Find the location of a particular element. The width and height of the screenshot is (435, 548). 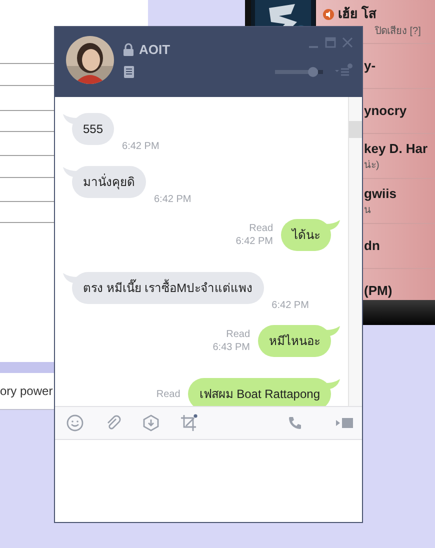

status-bar is located at coordinates (399, 312).